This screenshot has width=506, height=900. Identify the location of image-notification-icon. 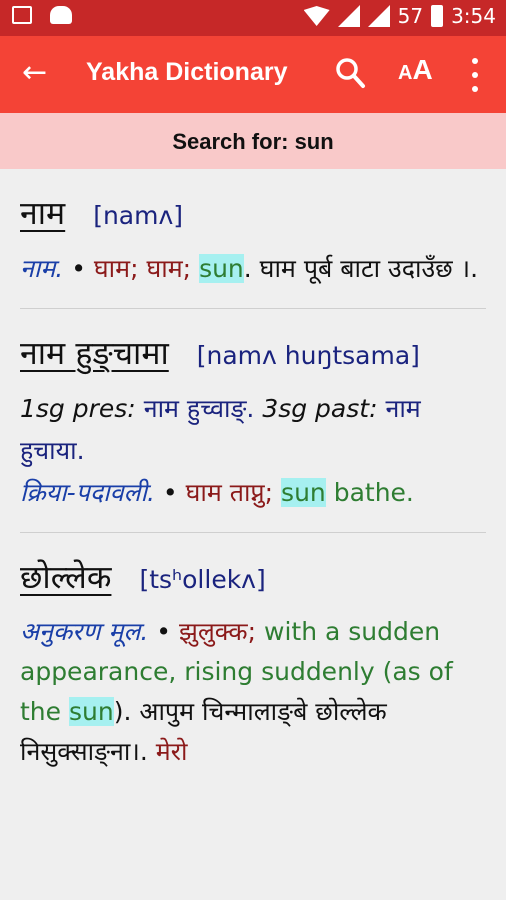
(22, 15).